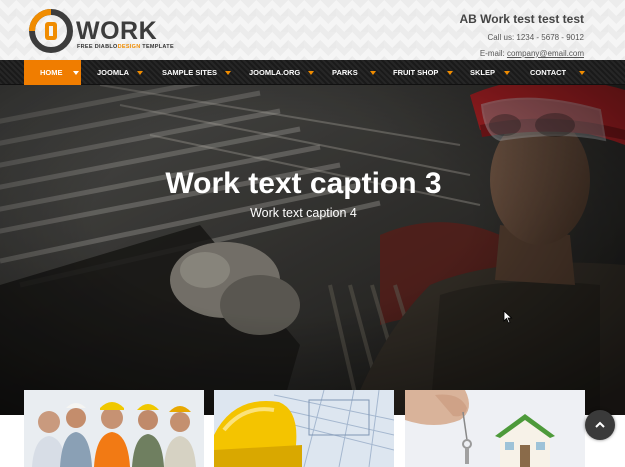 The width and height of the screenshot is (625, 467). Describe the element at coordinates (483, 72) in the screenshot. I see `nav-label: SKLEP` at that location.